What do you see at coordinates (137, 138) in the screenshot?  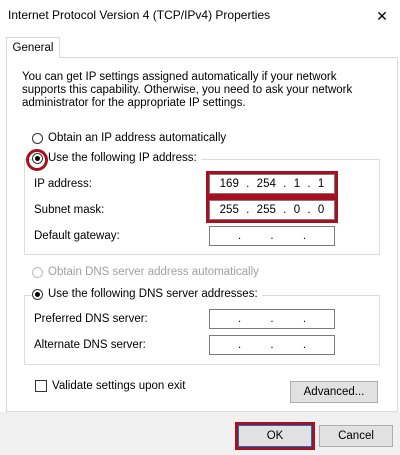 I see `radio-label: Obtain an IP address automatically` at bounding box center [137, 138].